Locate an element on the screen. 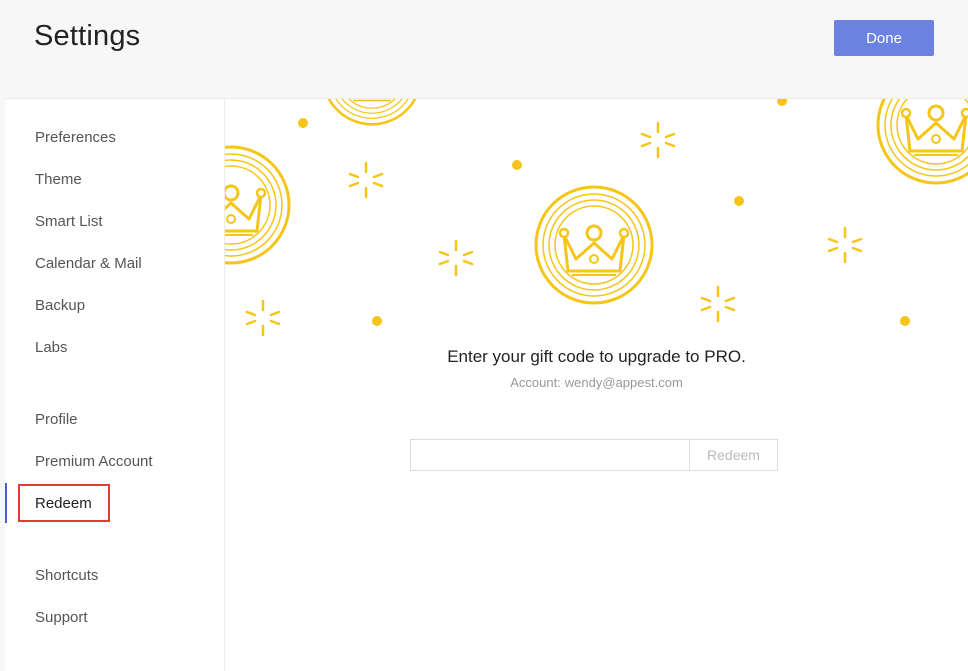  redeem-form: Redeem is located at coordinates (594, 455).